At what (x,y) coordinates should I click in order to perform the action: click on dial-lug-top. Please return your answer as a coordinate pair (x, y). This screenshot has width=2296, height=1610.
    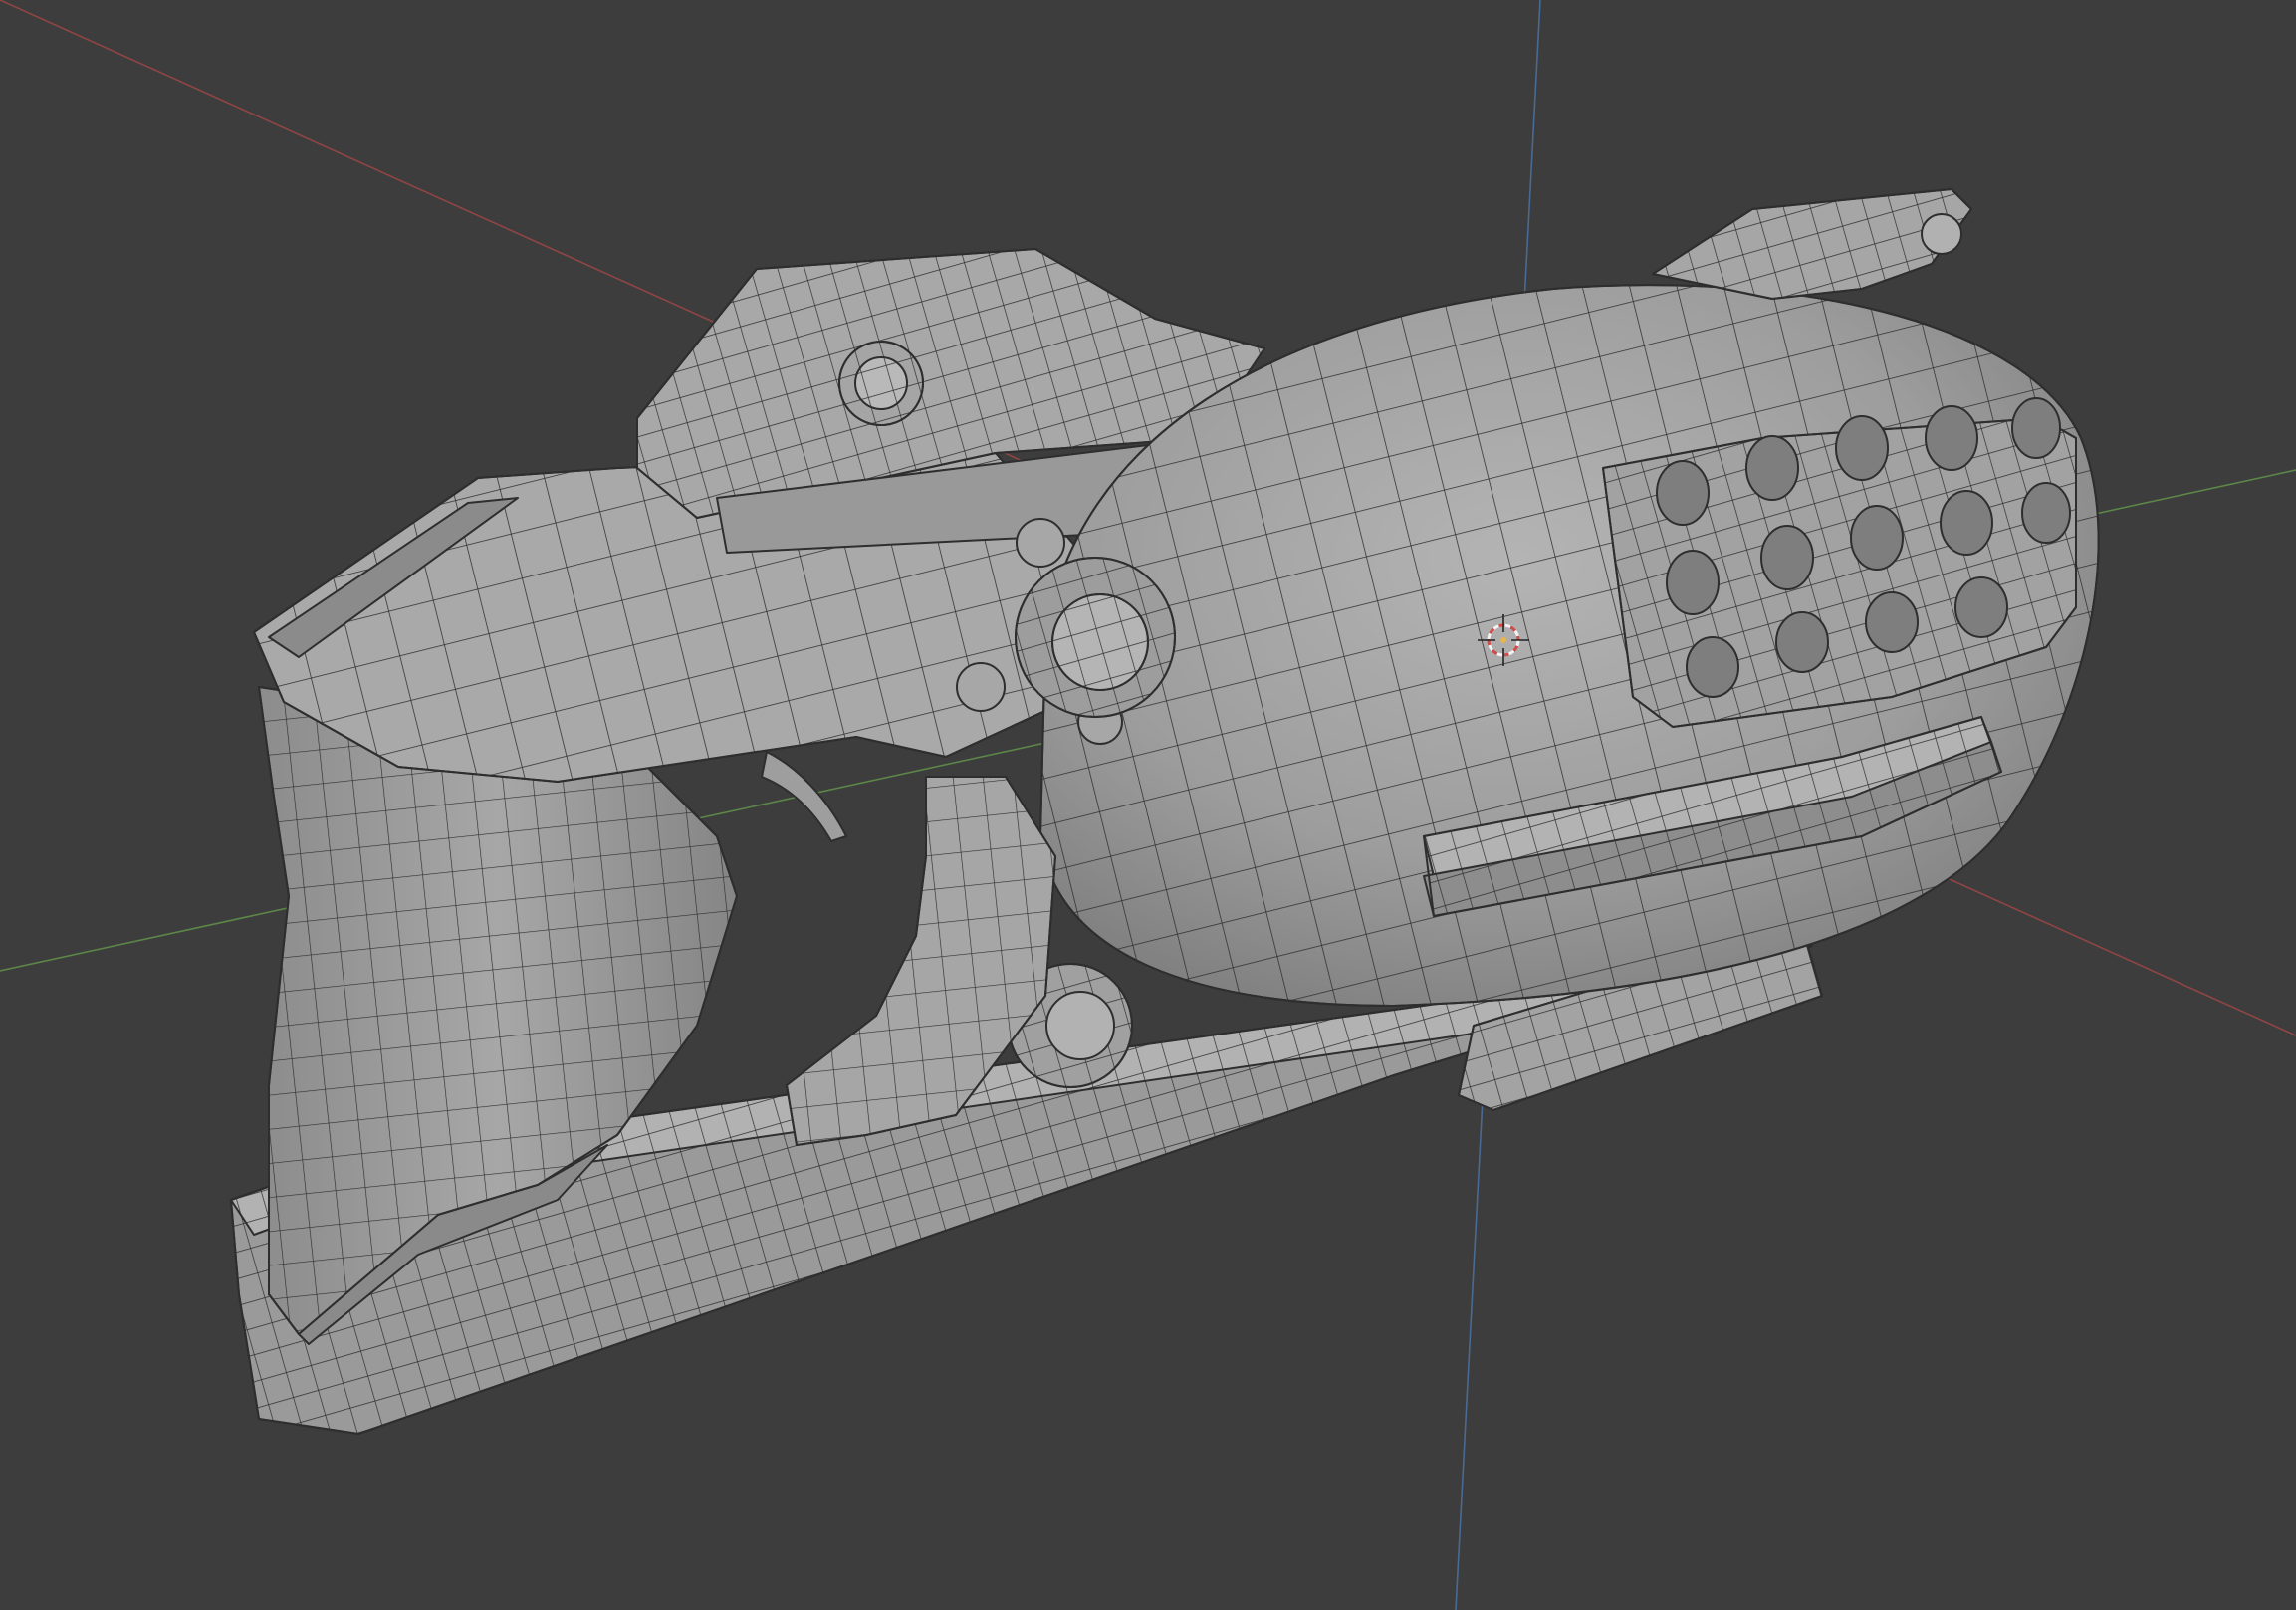
    Looking at the image, I should click on (1040, 543).